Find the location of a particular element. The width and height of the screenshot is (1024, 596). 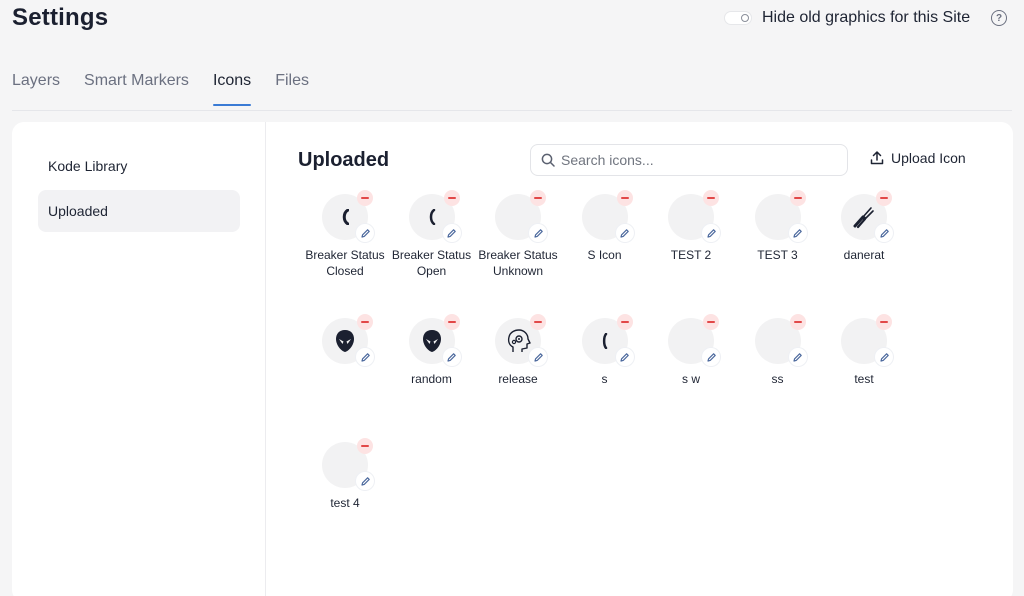

hide-old-graphics-label: Hide old graphics for this Site is located at coordinates (866, 17).